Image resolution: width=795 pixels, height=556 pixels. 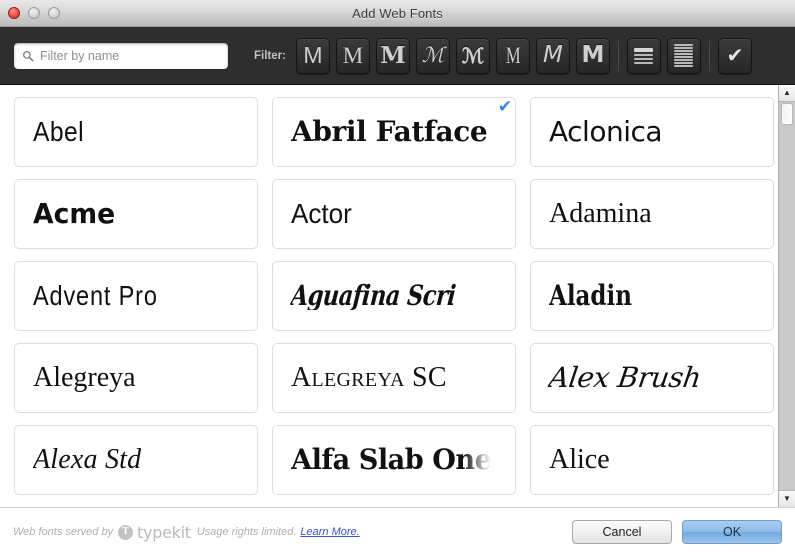 What do you see at coordinates (84, 378) in the screenshot?
I see `font-name: Alegreya` at bounding box center [84, 378].